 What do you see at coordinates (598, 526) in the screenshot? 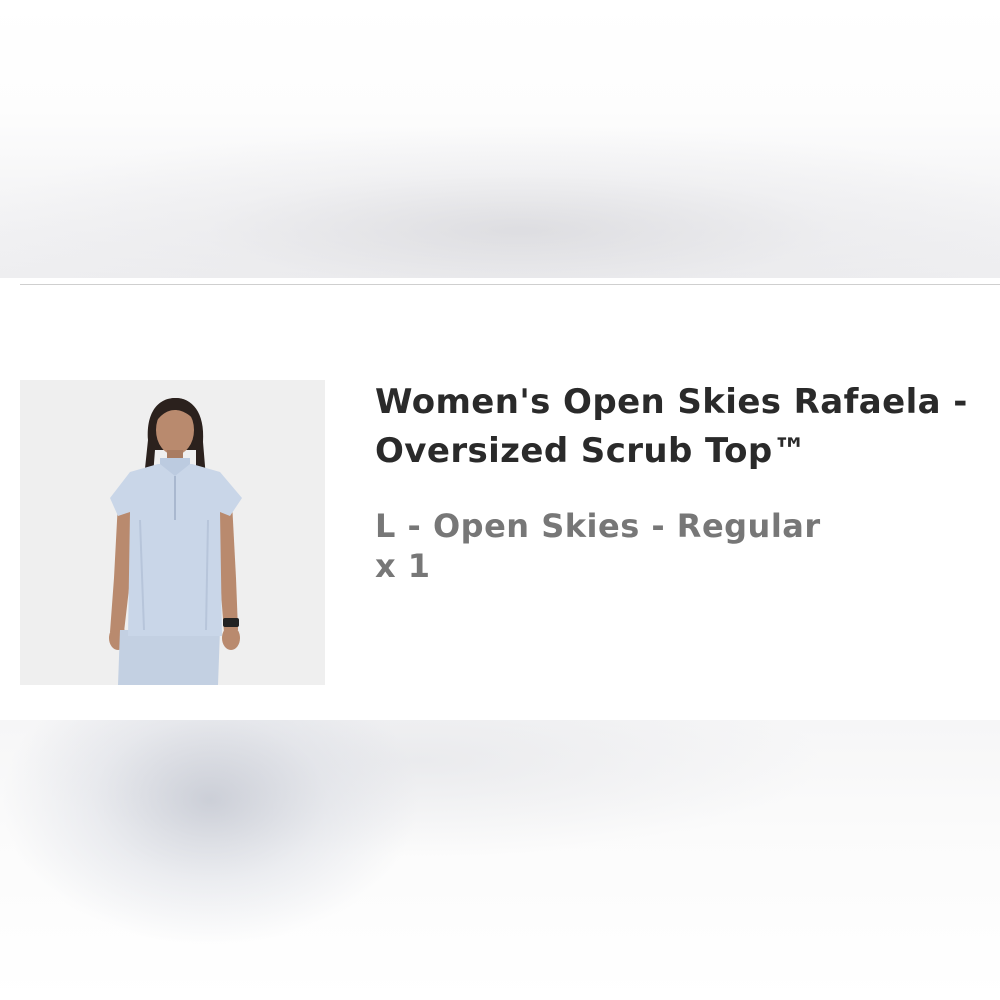
I see `product-variant: L - Open Skies - Regular` at bounding box center [598, 526].